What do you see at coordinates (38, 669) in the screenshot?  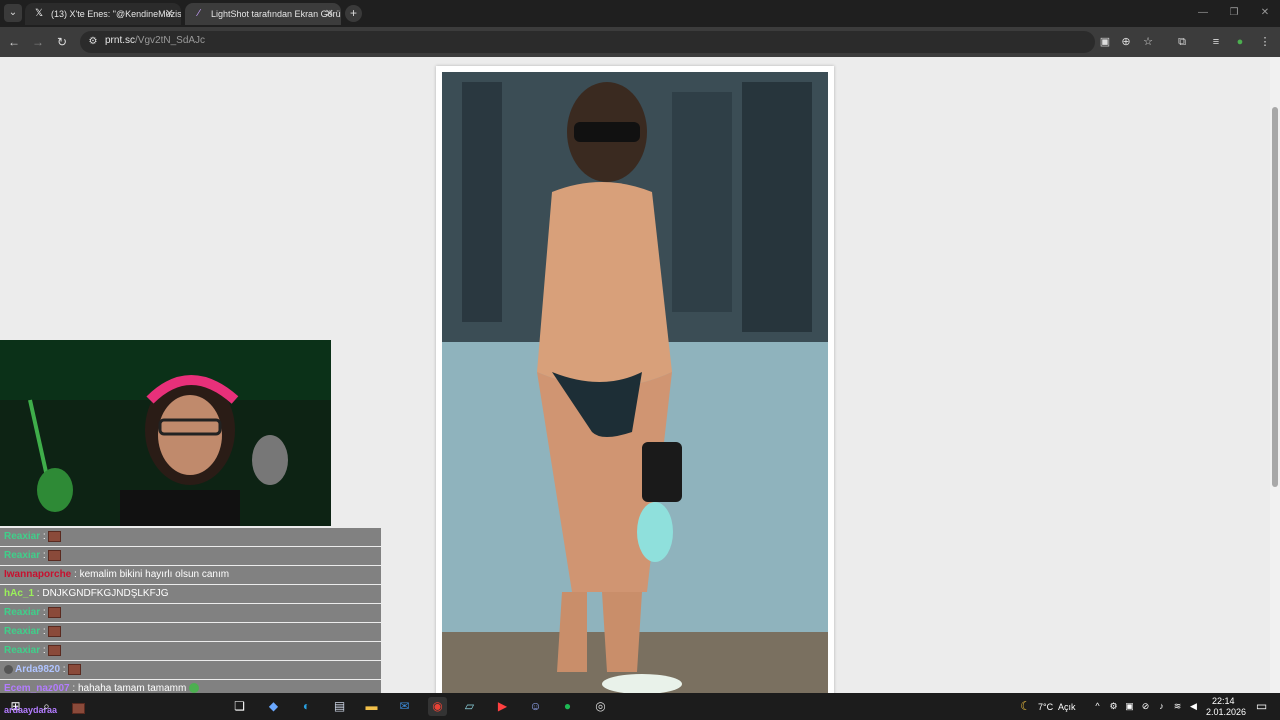 I see `chat-username: Arda9820` at bounding box center [38, 669].